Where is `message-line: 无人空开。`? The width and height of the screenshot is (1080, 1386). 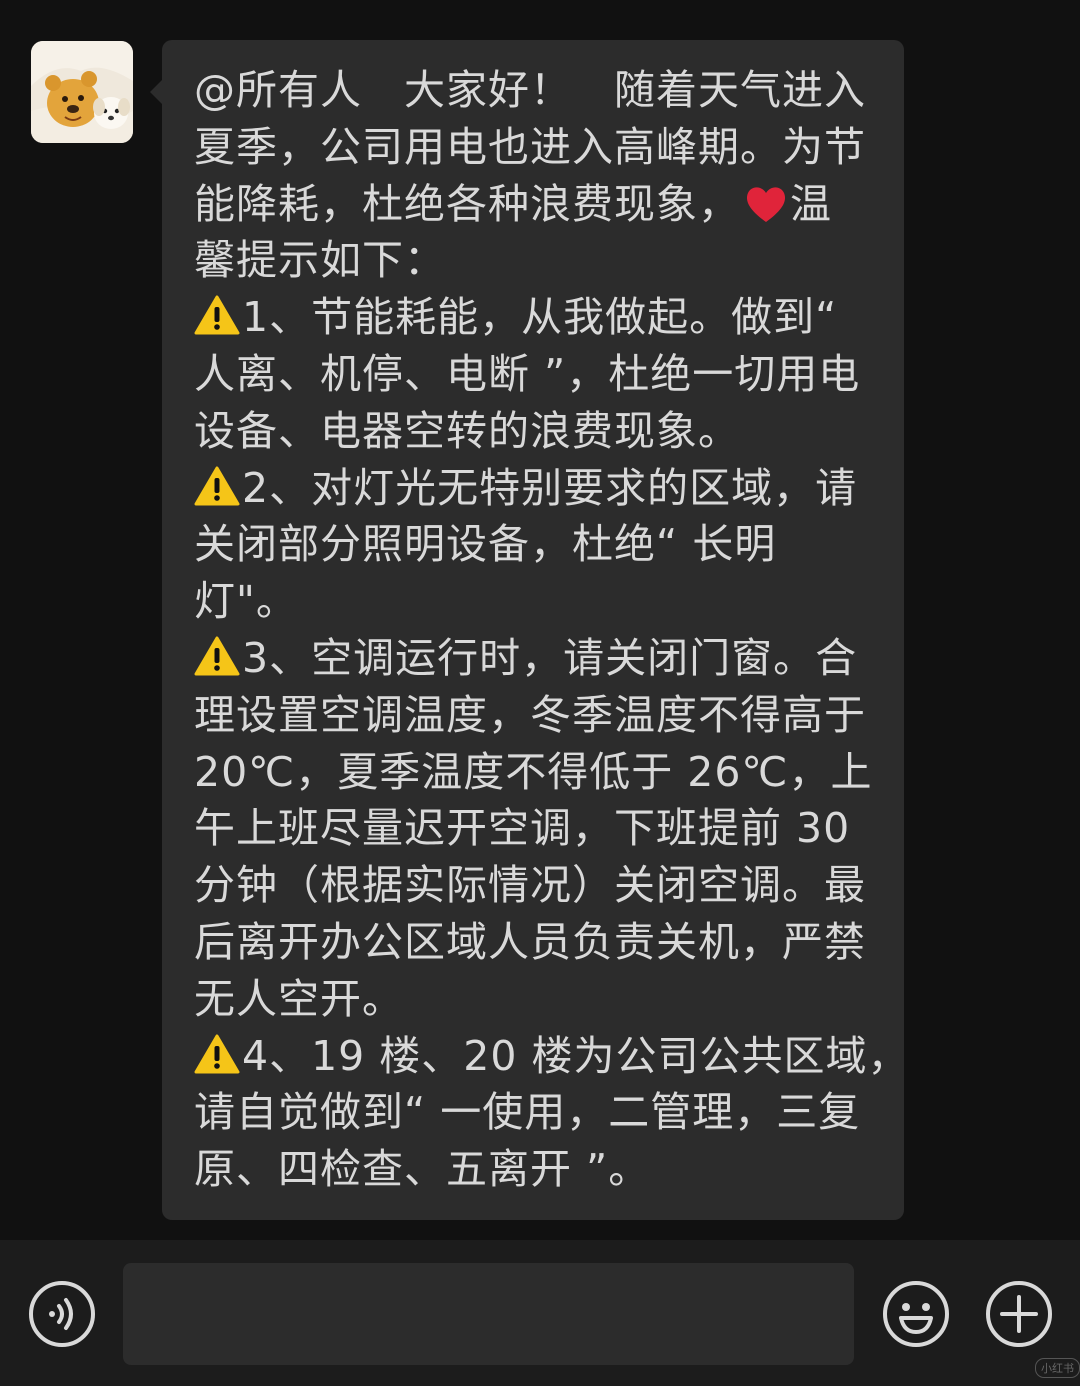
message-line: 无人空开。 is located at coordinates (535, 999).